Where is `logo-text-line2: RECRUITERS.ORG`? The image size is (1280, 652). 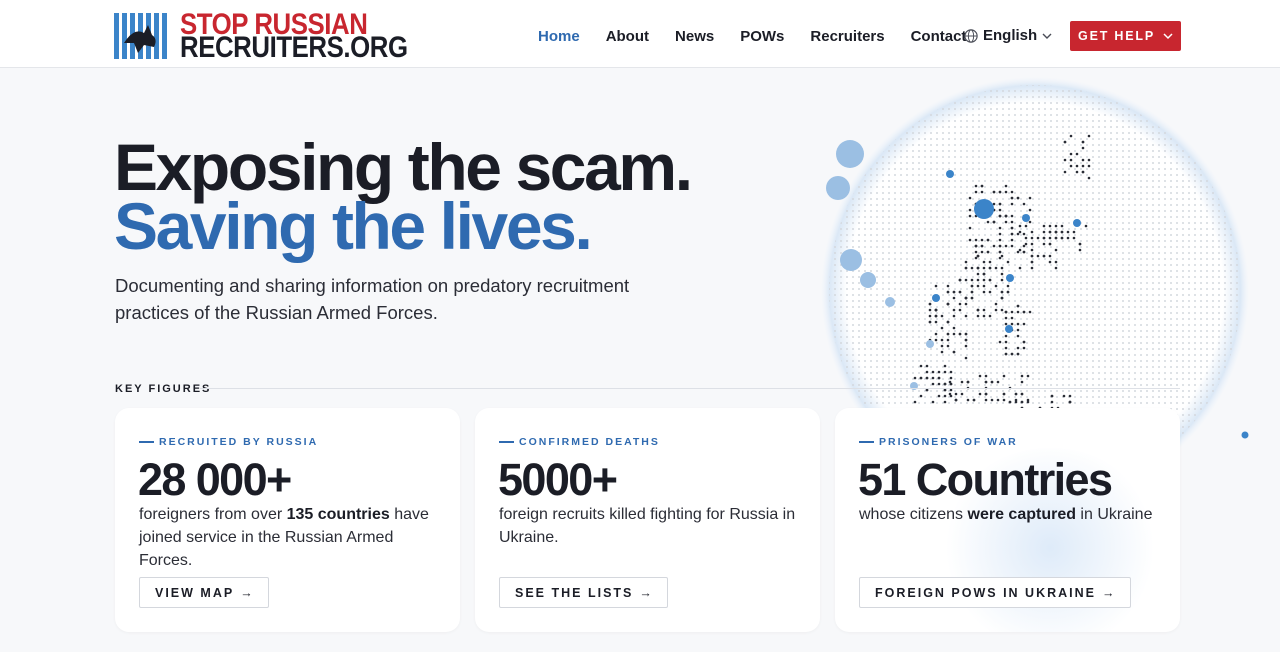 logo-text-line2: RECRUITERS.ORG is located at coordinates (294, 47).